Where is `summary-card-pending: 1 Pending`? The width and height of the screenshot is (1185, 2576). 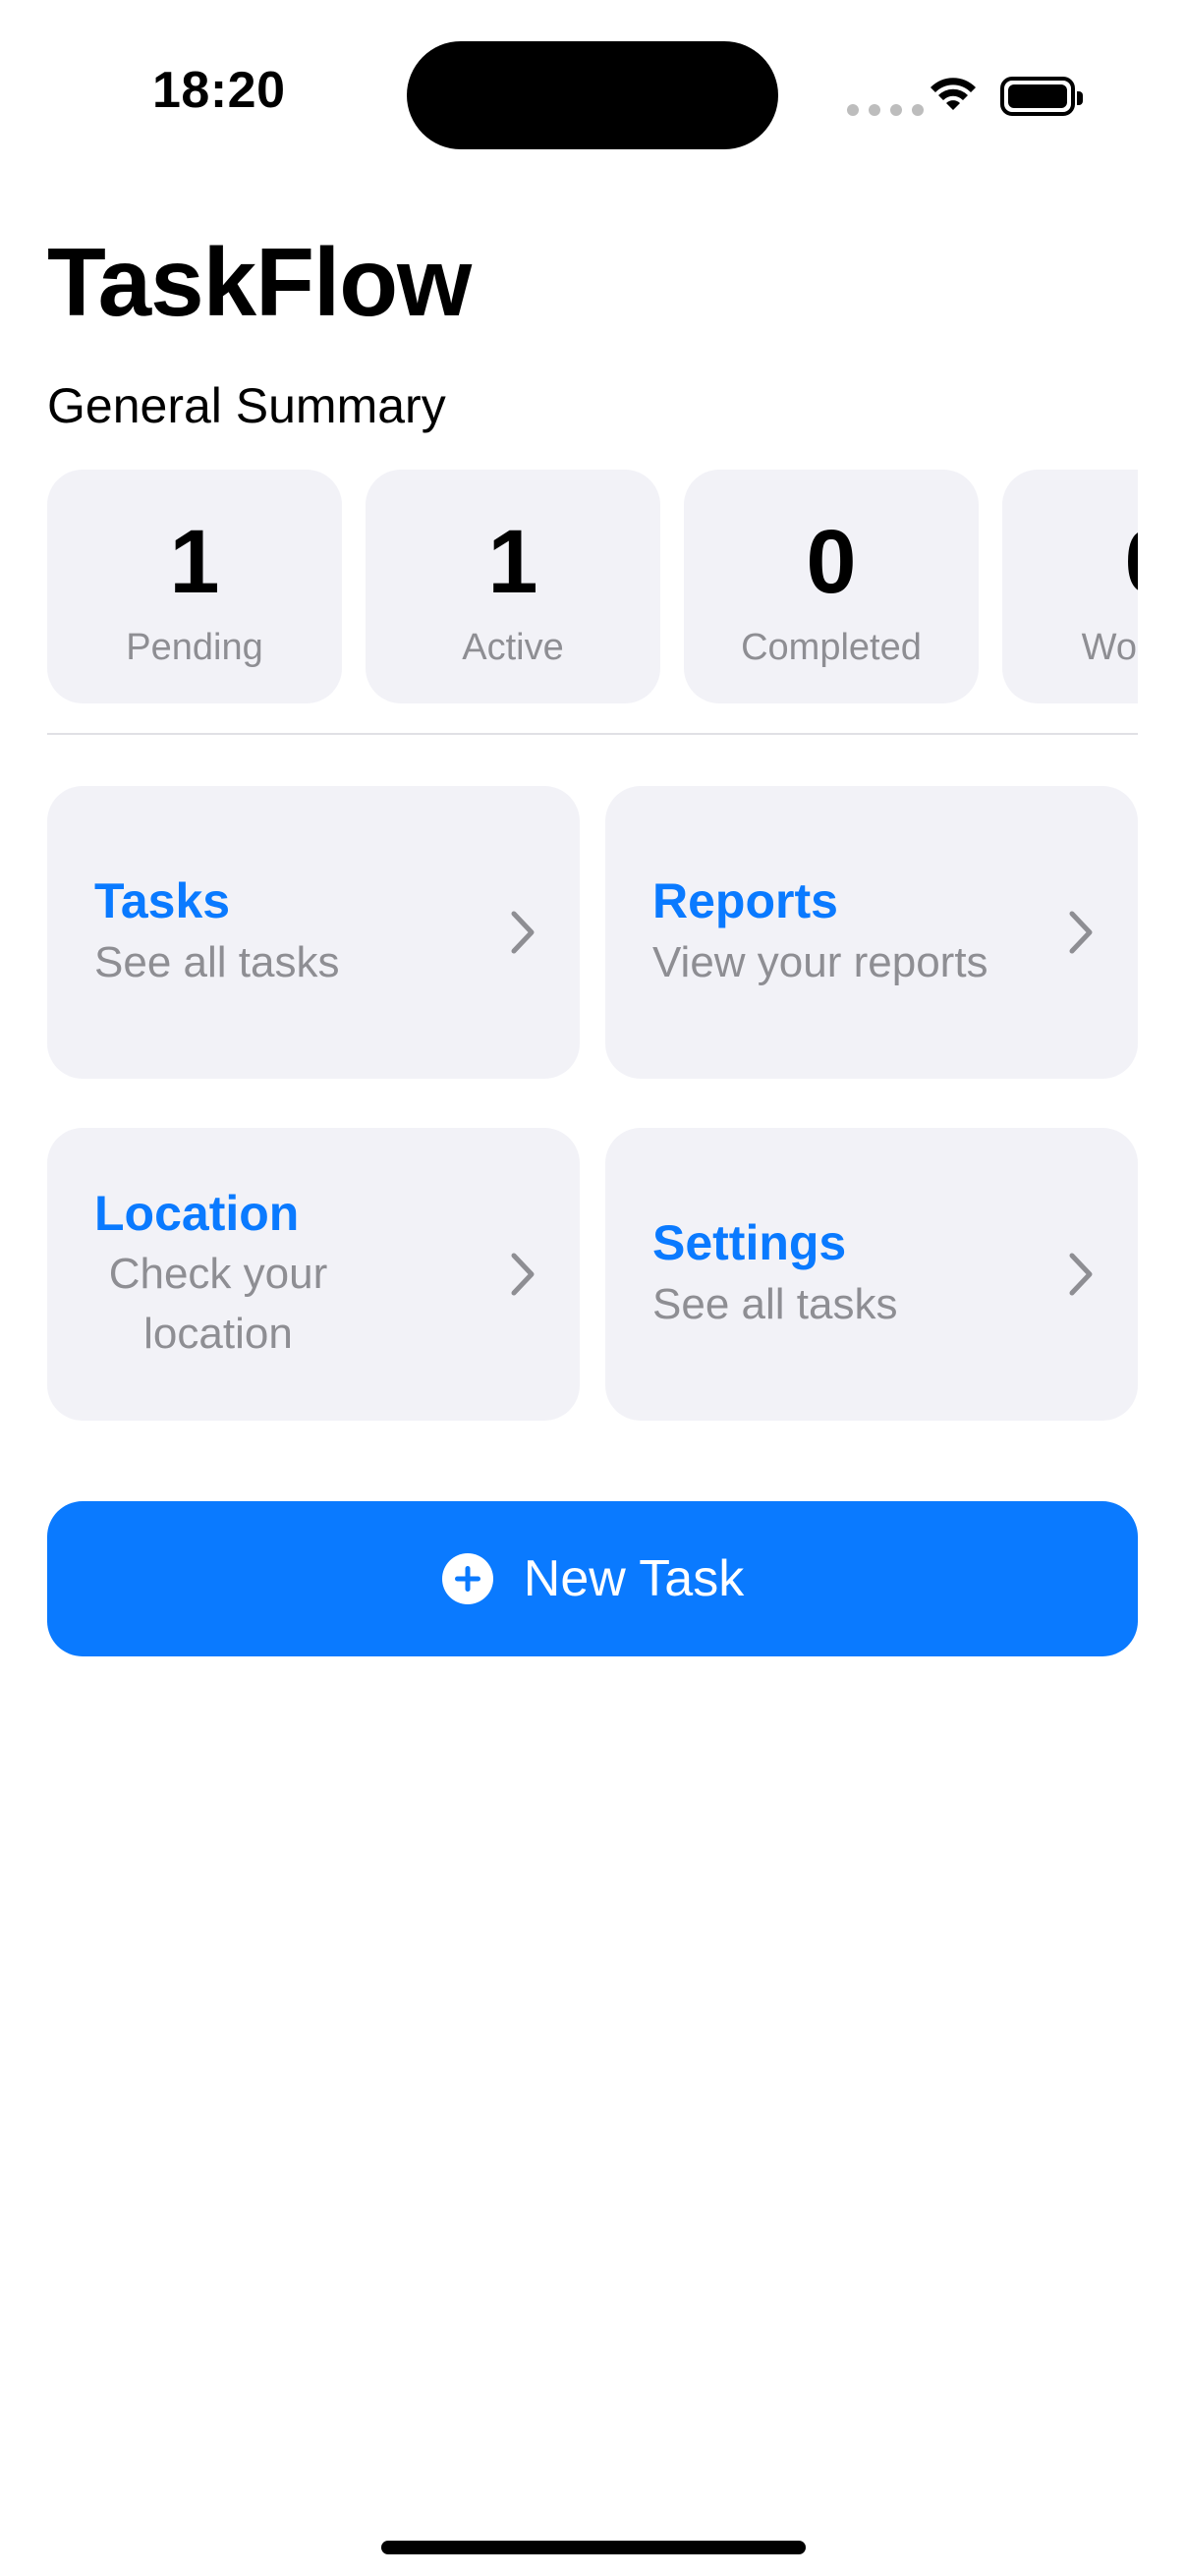
summary-card-pending: 1 Pending is located at coordinates (195, 586).